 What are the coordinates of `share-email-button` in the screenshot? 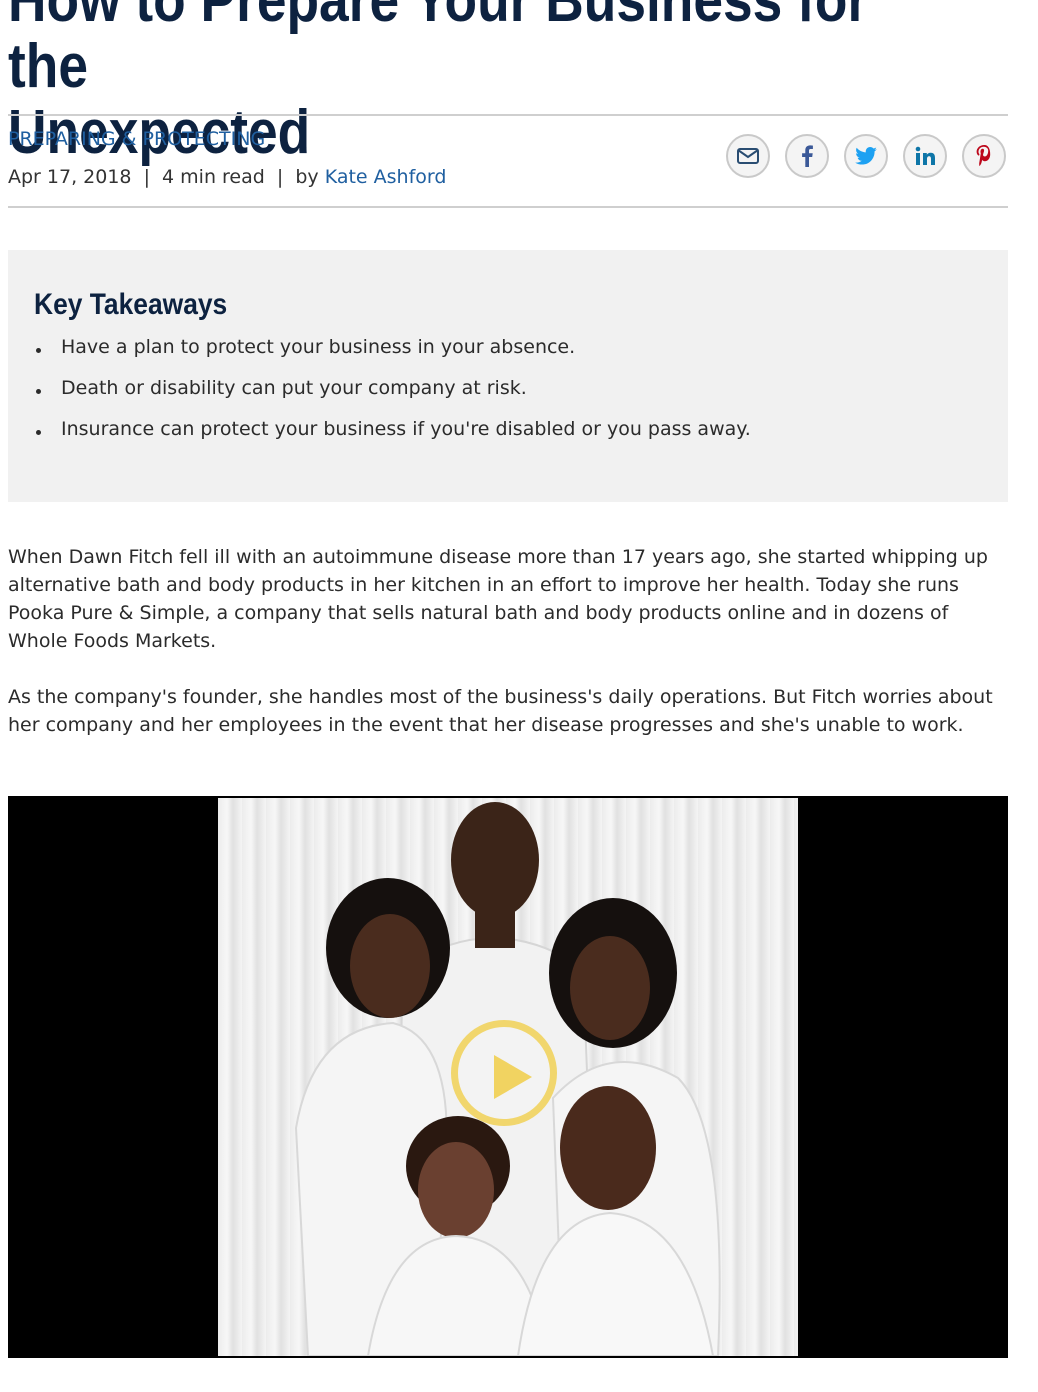 It's located at (748, 156).